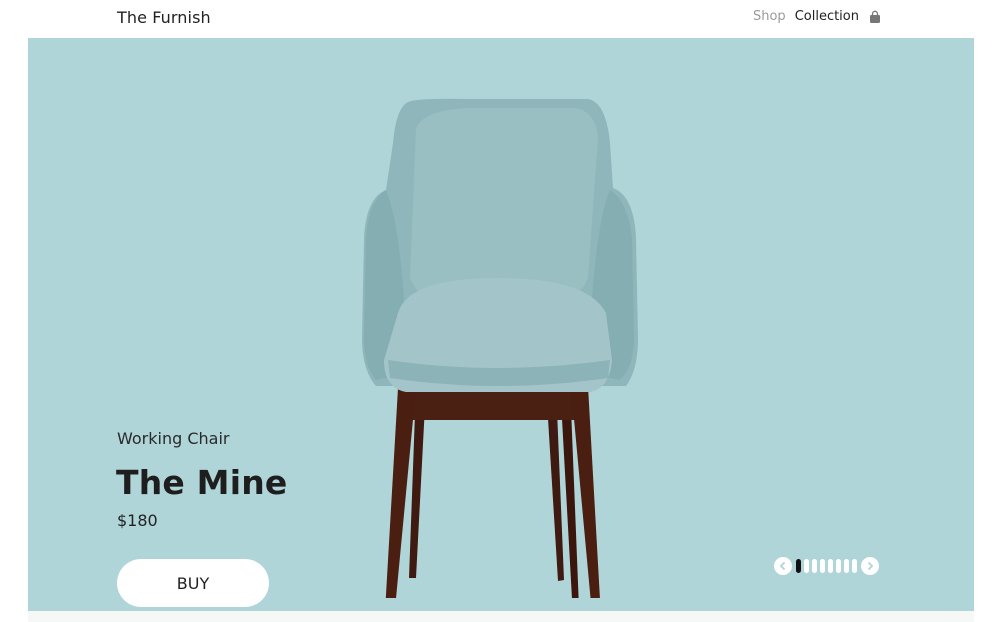 This screenshot has height=622, width=1005. Describe the element at coordinates (202, 482) in the screenshot. I see `product-title: The Mine` at that location.